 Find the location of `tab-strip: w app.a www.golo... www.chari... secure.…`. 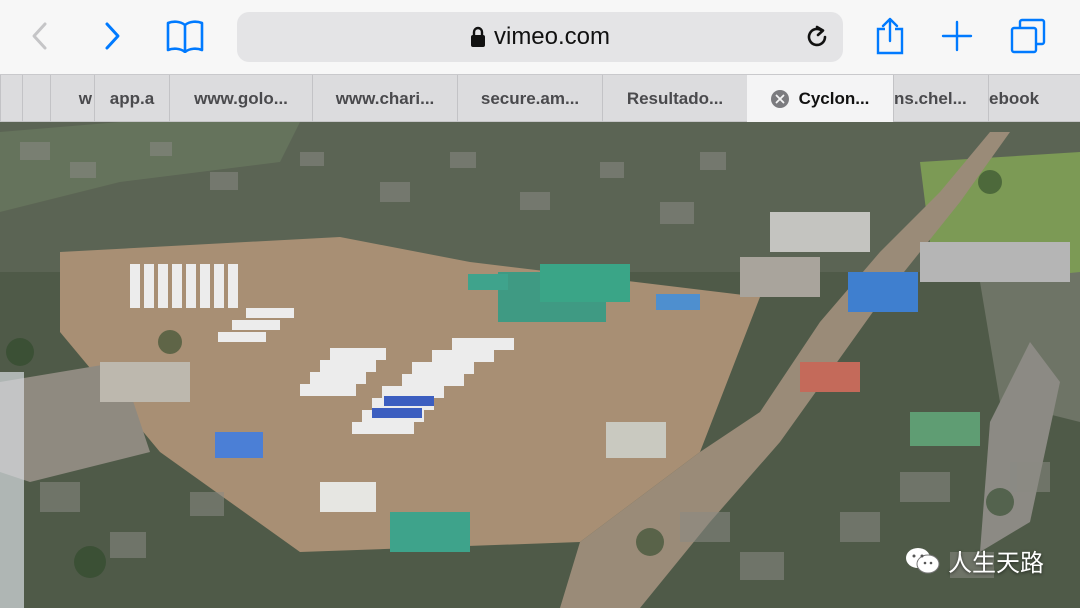

tab-strip: w app.a www.golo... www.chari... secure.… is located at coordinates (540, 98).